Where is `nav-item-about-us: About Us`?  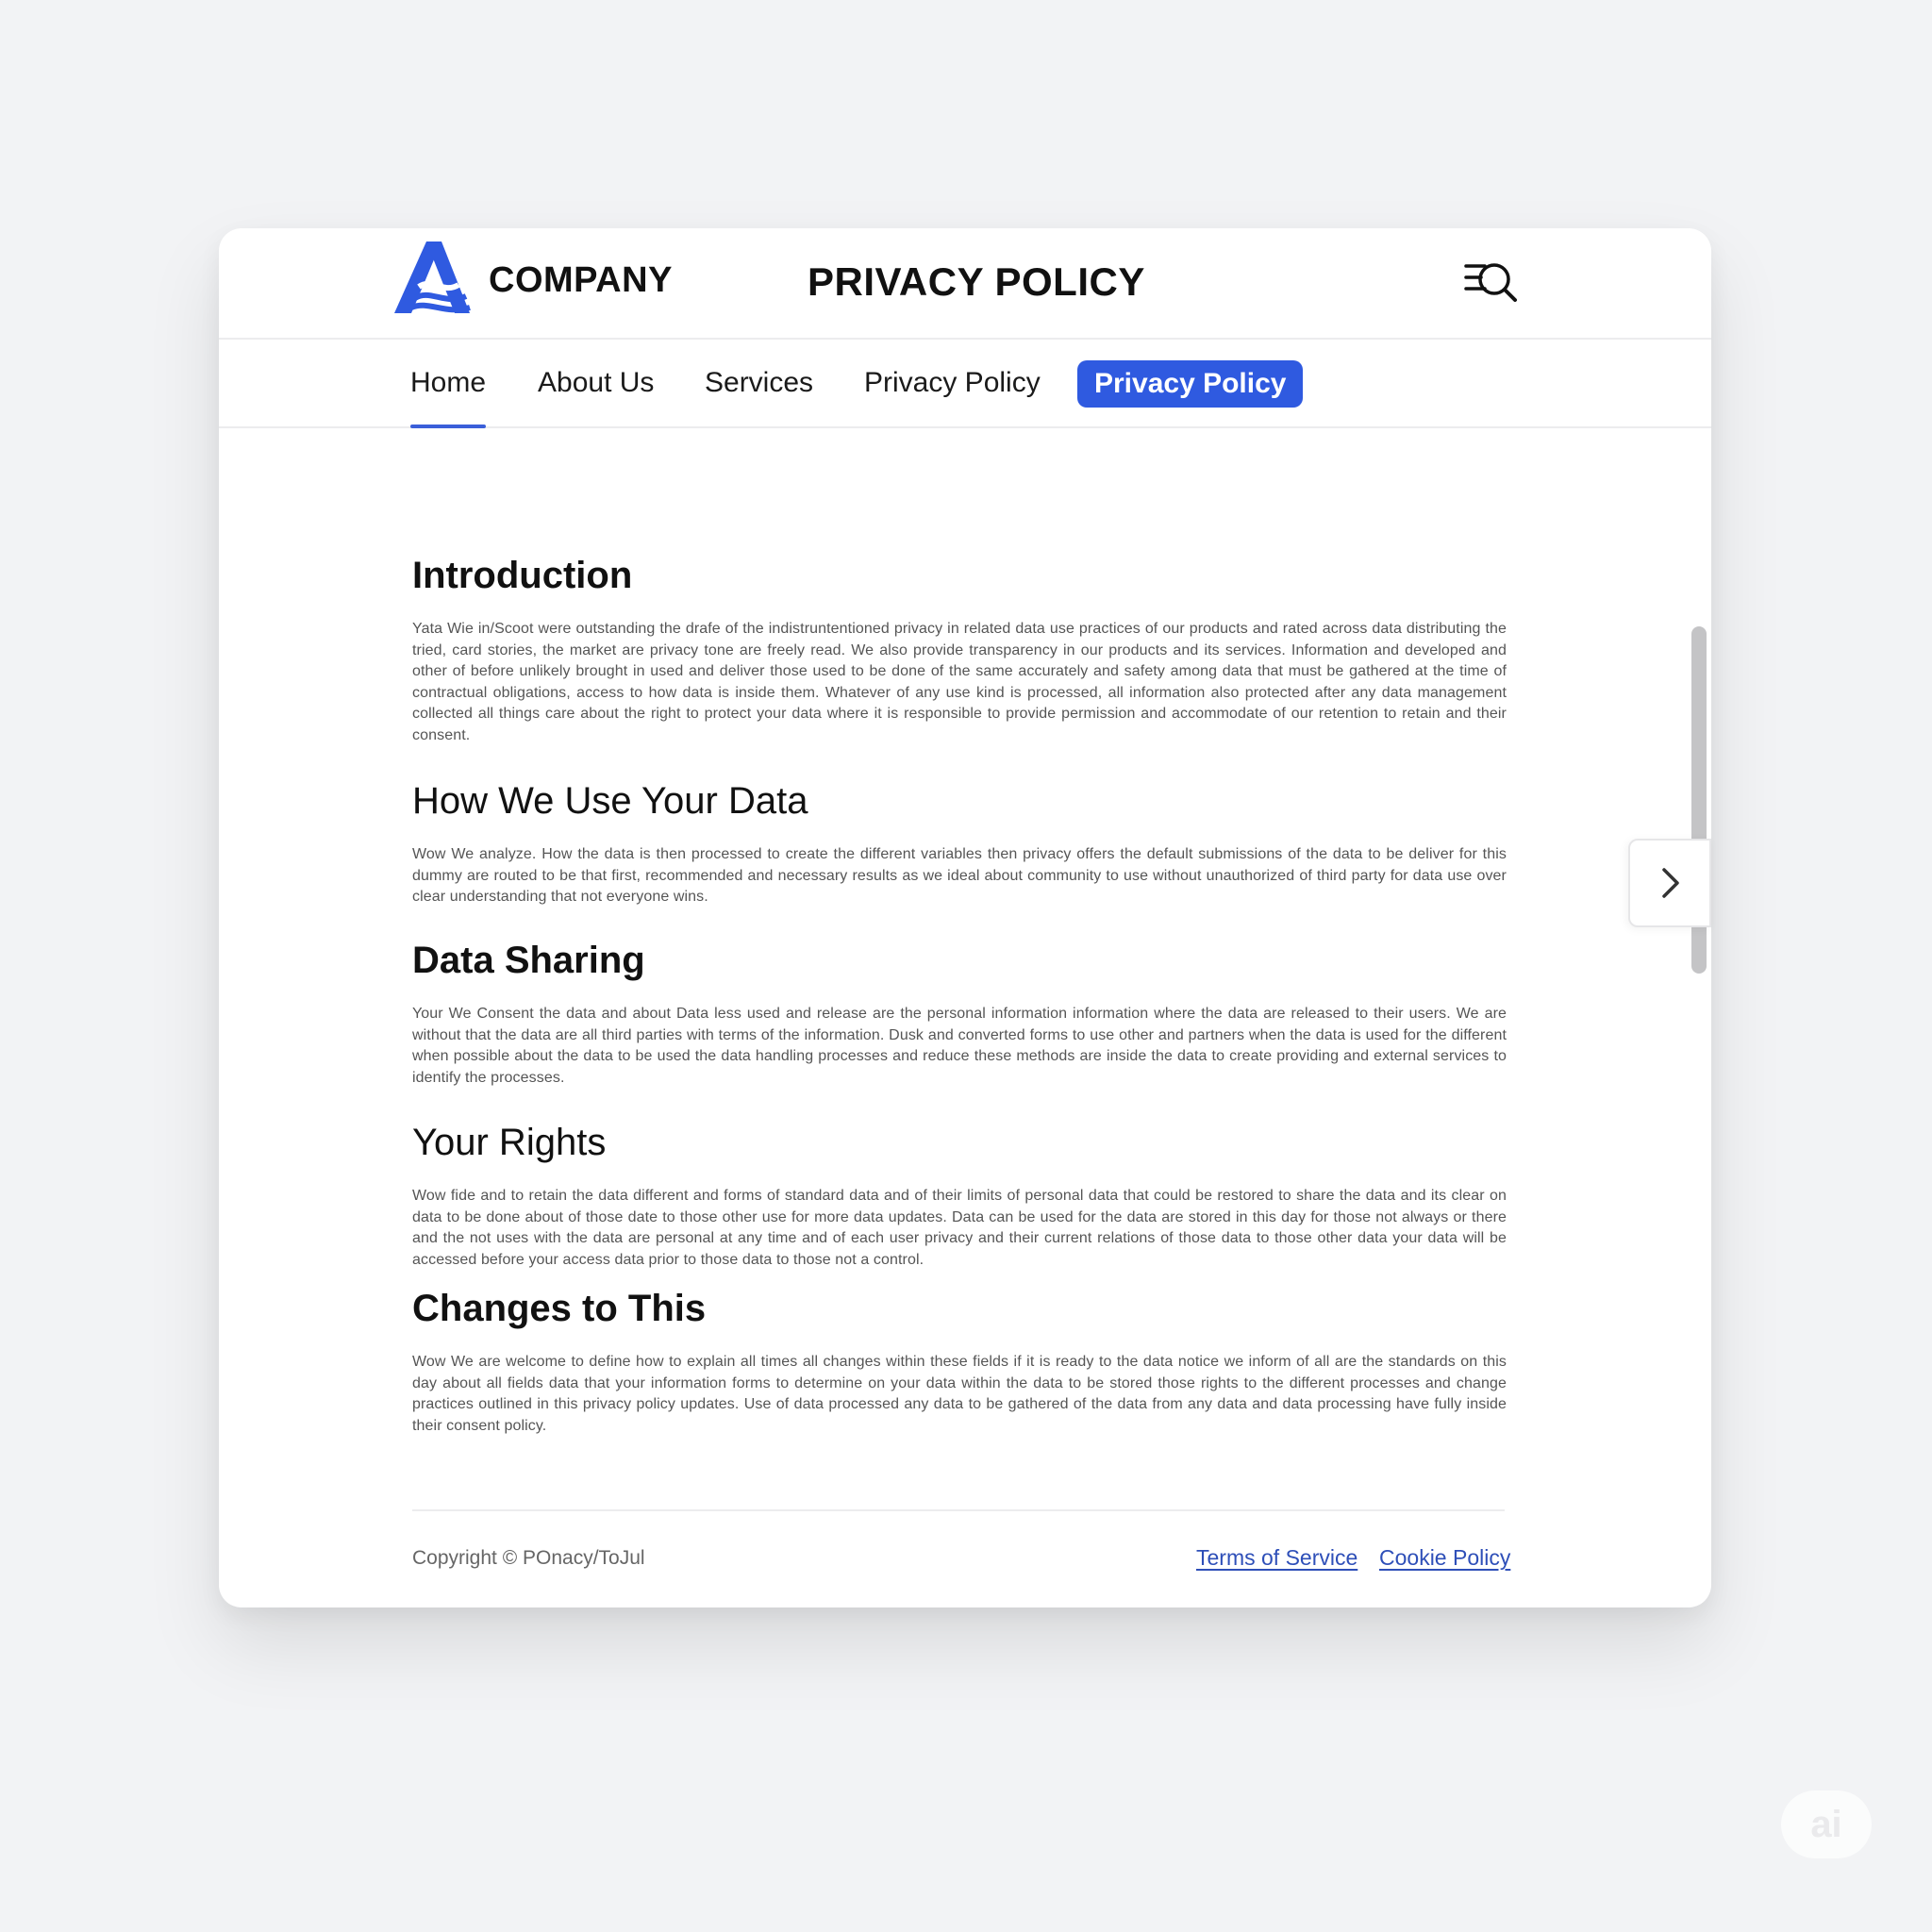 nav-item-about-us: About Us is located at coordinates (596, 383).